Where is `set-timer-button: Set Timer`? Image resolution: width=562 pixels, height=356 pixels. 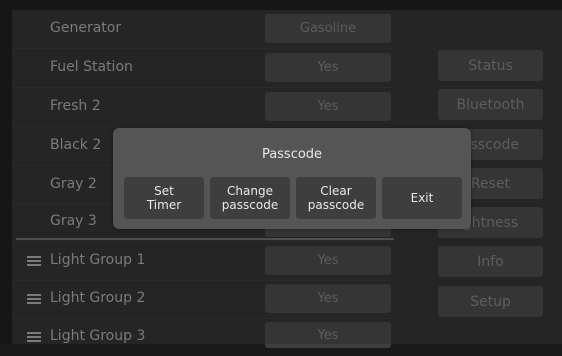 set-timer-button: Set Timer is located at coordinates (164, 198).